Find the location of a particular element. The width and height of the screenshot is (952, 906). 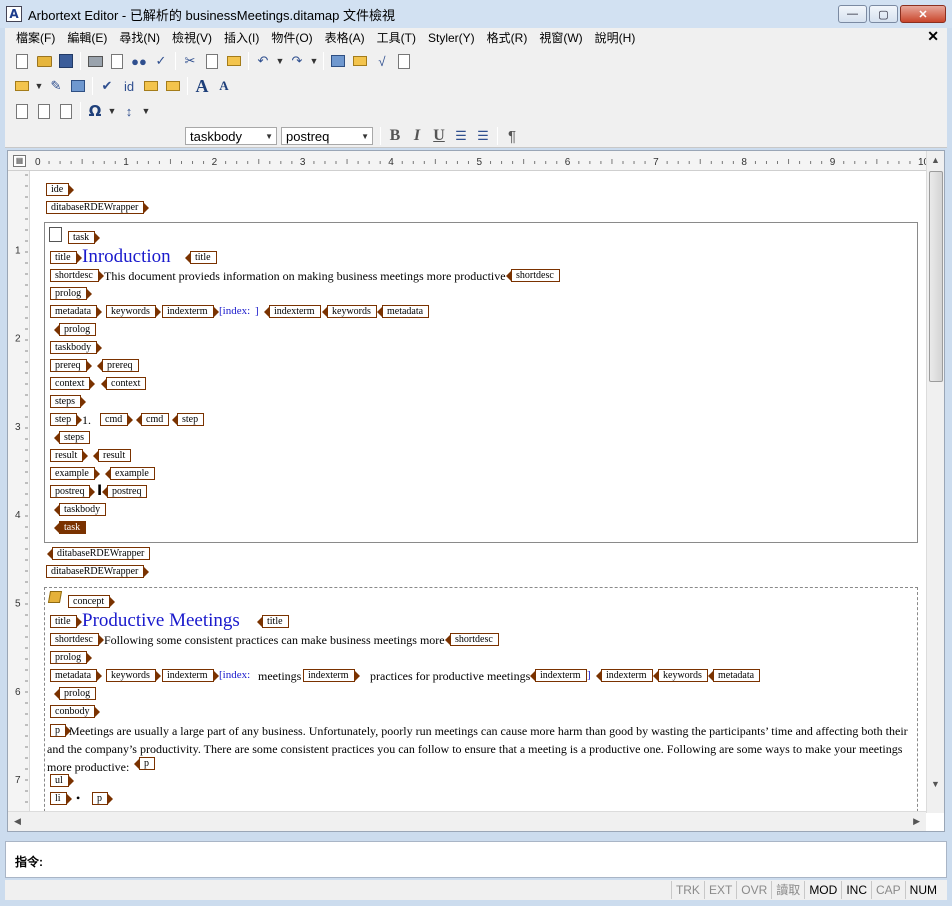

vertical-scrollbar: ▲ ▼ is located at coordinates (935, 482).